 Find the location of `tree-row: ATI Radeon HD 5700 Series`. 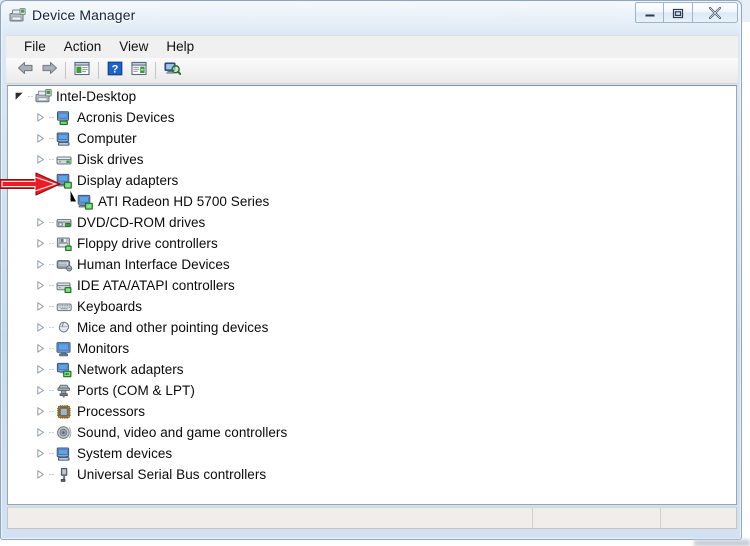

tree-row: ATI Radeon HD 5700 Series is located at coordinates (372, 201).